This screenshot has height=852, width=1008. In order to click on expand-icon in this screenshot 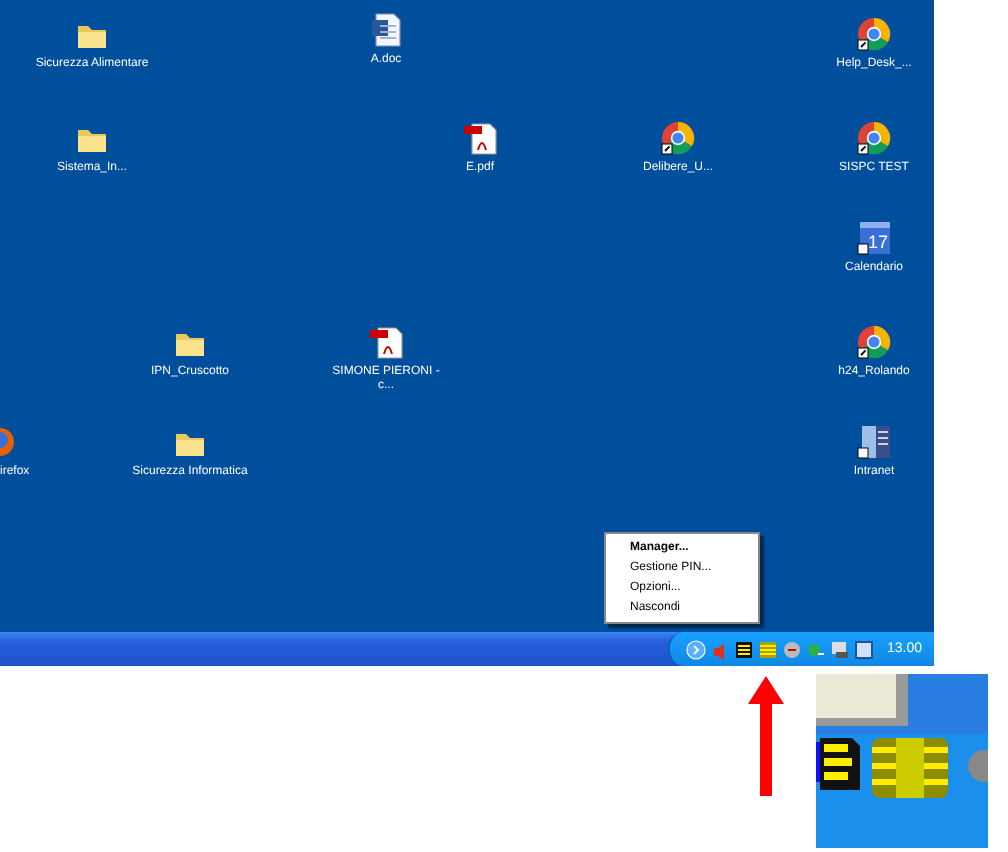, I will do `click(696, 649)`.